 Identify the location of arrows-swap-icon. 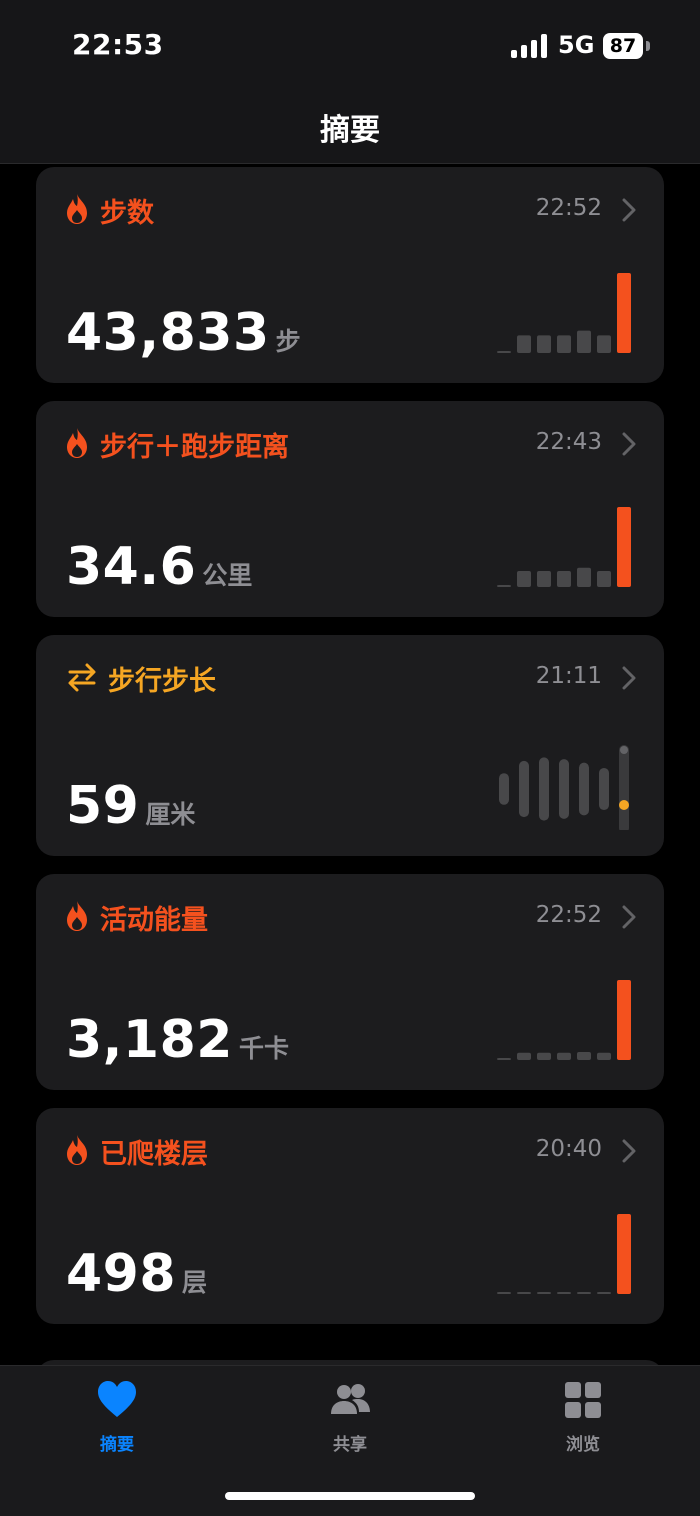
(82, 677).